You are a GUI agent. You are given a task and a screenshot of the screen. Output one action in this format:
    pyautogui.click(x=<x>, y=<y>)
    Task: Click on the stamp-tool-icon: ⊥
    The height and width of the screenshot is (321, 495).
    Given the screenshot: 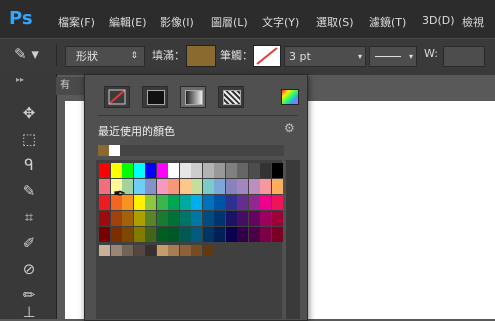 What is the action you would take?
    pyautogui.click(x=29, y=312)
    